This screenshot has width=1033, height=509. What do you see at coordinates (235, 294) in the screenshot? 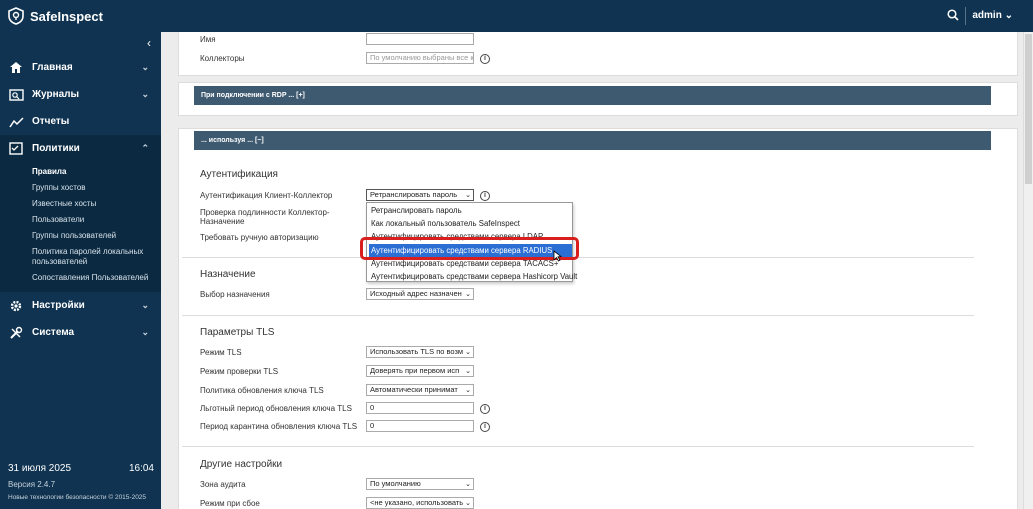
I see `destination-select-label: Выбор назначения` at bounding box center [235, 294].